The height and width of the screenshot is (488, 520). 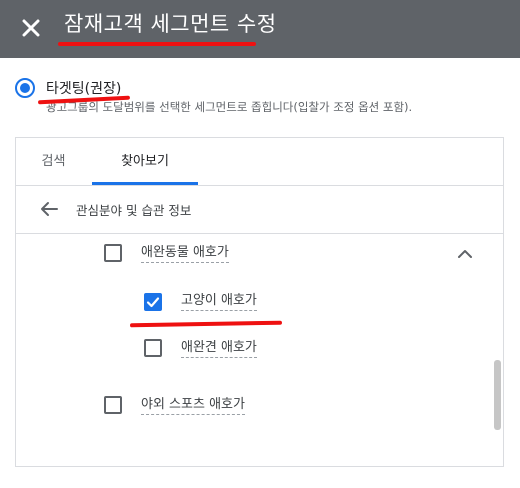 What do you see at coordinates (193, 405) in the screenshot?
I see `item-label-outdoor-sports-lovers: 야외 스포츠 애호가` at bounding box center [193, 405].